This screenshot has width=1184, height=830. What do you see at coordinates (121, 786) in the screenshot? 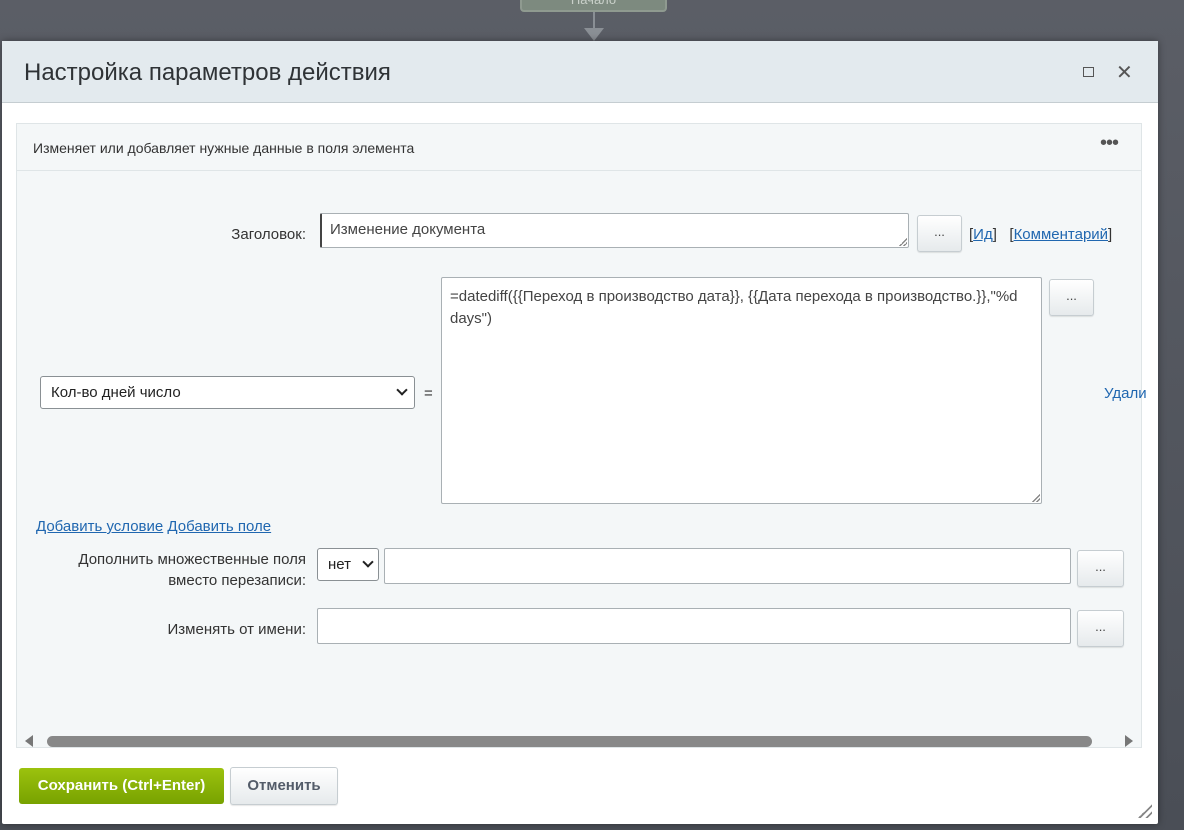
I see `save-button: Сохранить (Ctrl+Enter)` at bounding box center [121, 786].